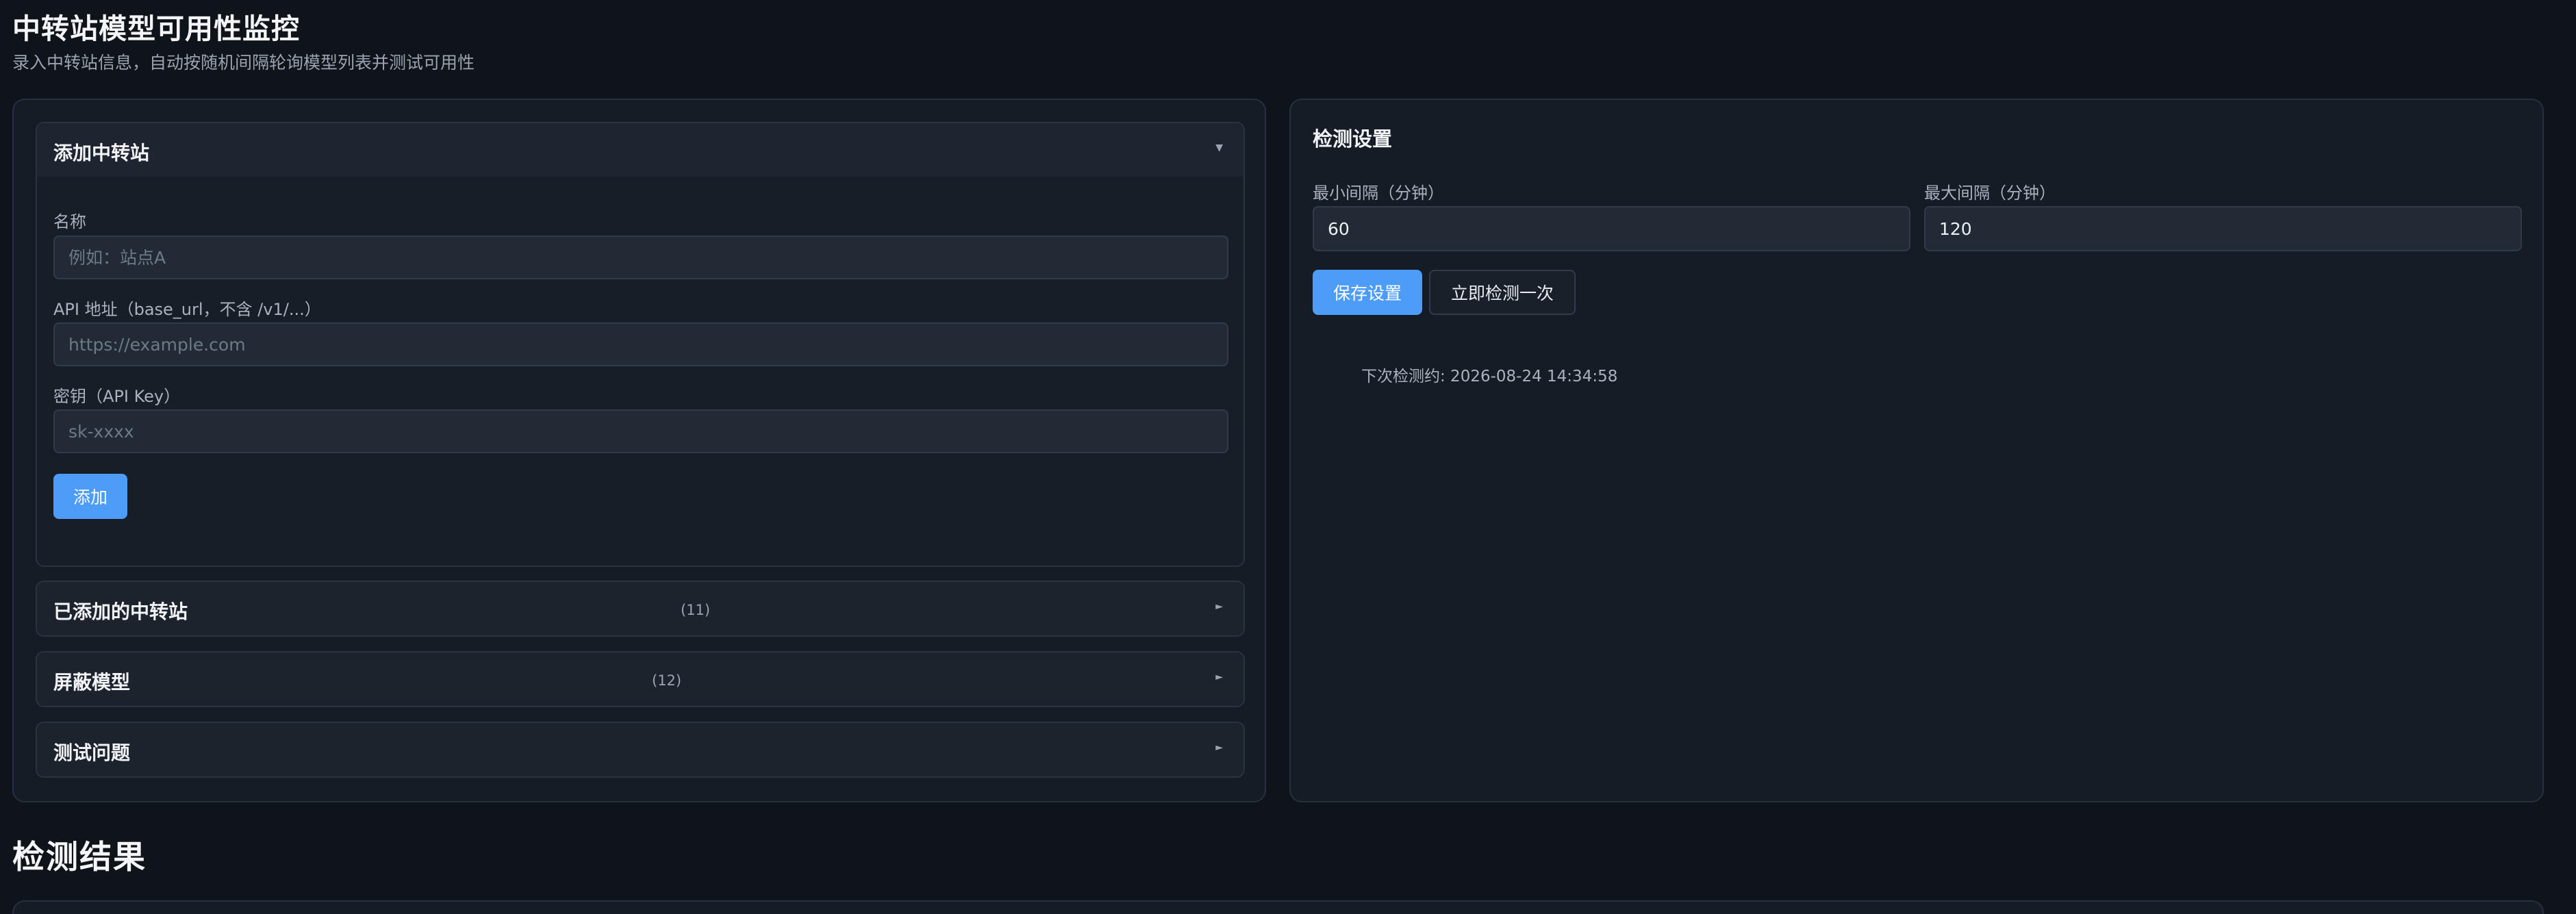  I want to click on check-settings-title: 检测设置, so click(1353, 139).